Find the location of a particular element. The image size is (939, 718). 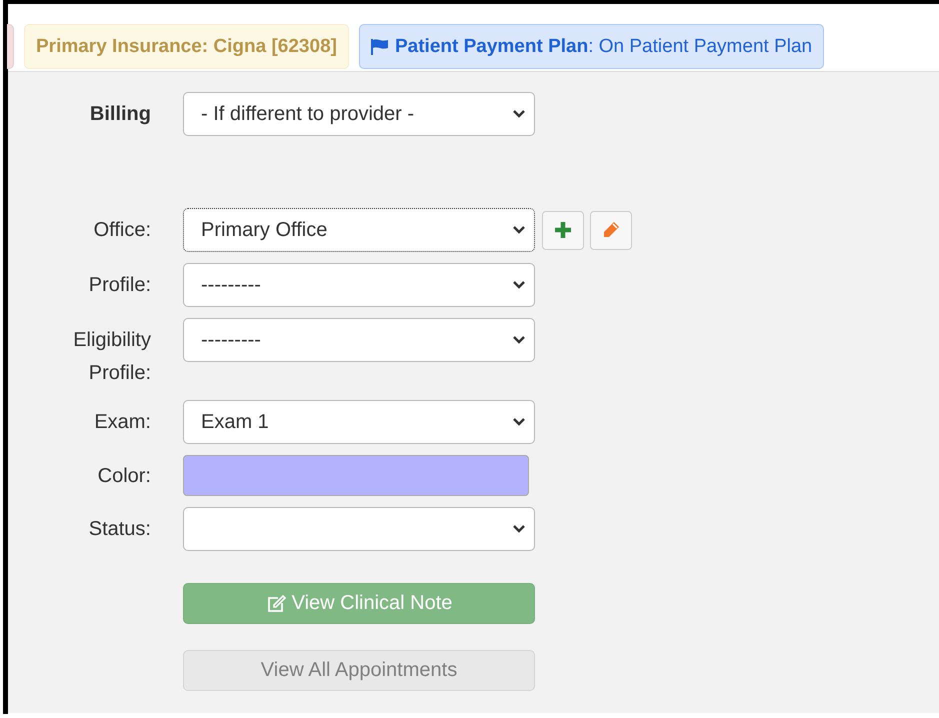

add-button is located at coordinates (563, 230).